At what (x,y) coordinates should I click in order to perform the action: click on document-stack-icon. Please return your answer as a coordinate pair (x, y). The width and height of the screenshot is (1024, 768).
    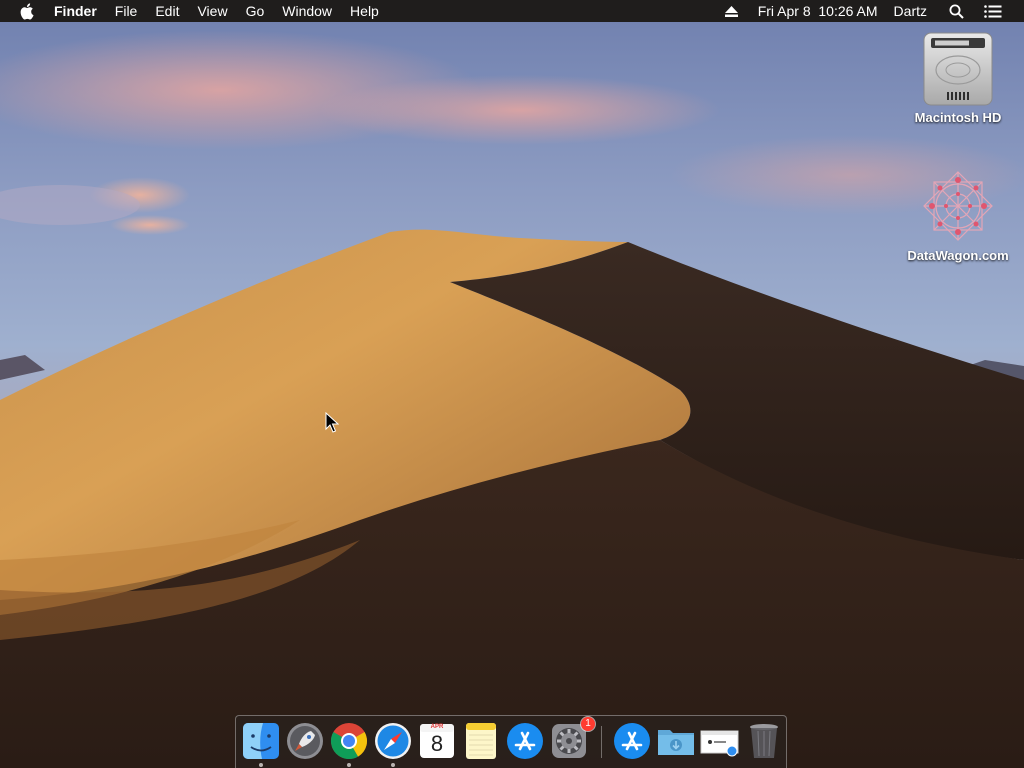
    Looking at the image, I should click on (719, 743).